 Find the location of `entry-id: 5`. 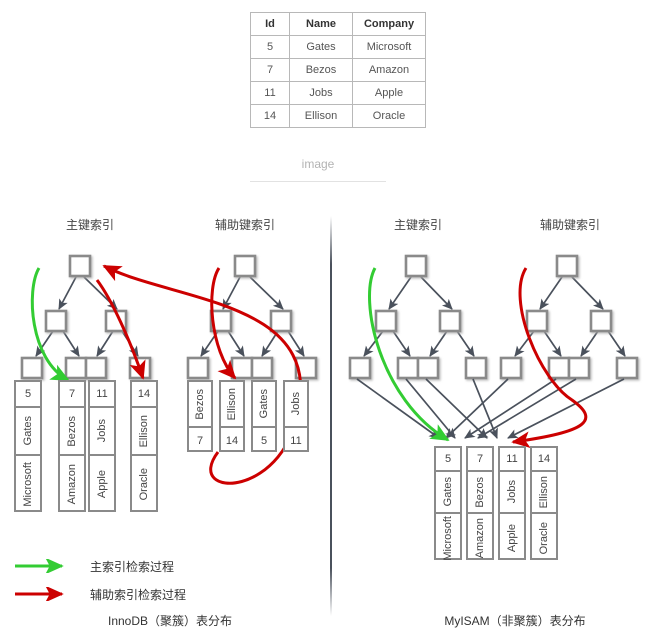

entry-id: 5 is located at coordinates (264, 441).